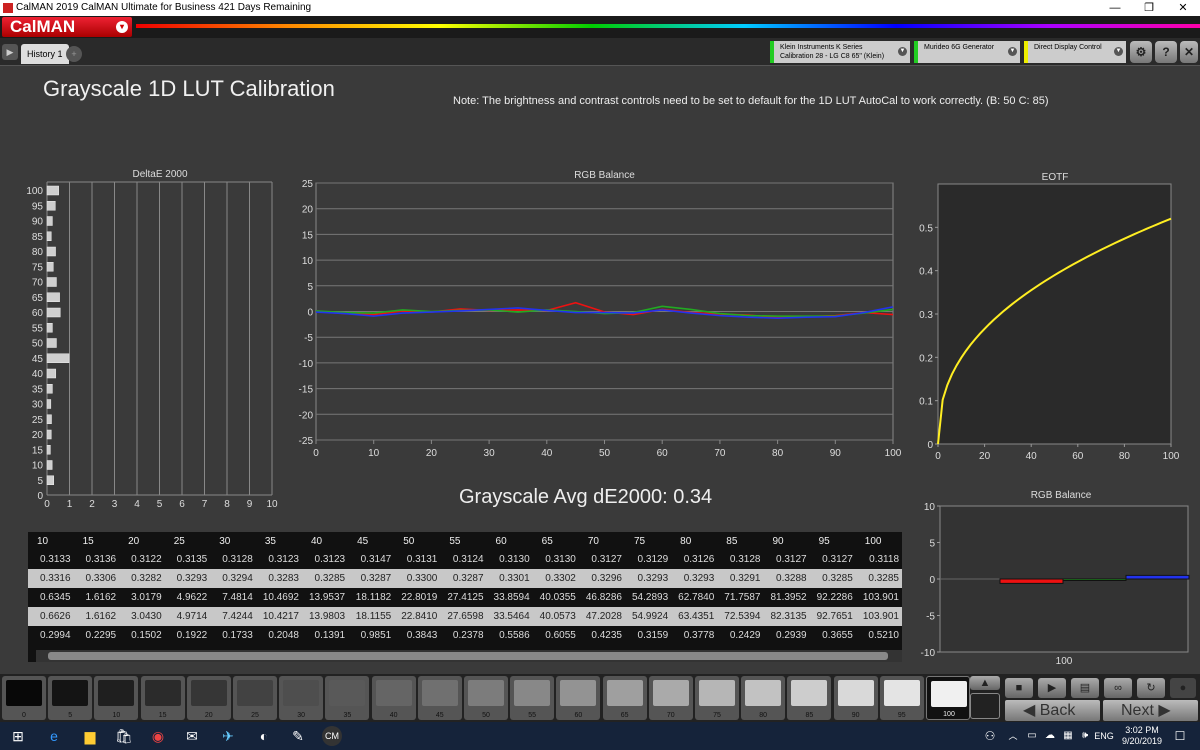 The height and width of the screenshot is (750, 1200). Describe the element at coordinates (74, 54) in the screenshot. I see `add-tab-button: +` at that location.